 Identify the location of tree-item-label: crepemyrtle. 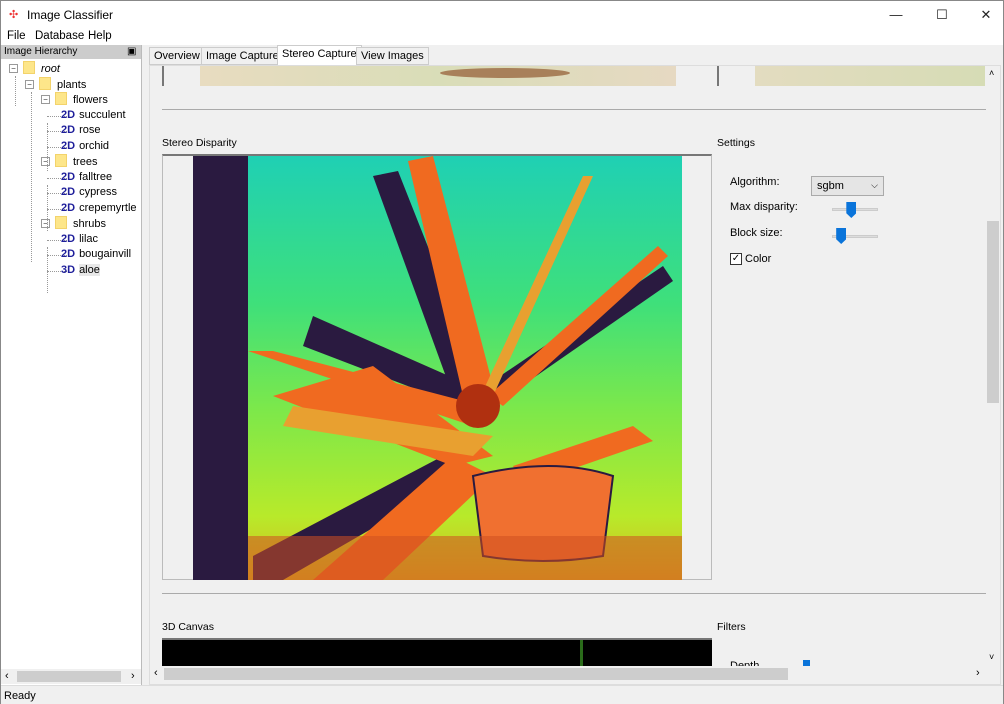
(108, 207).